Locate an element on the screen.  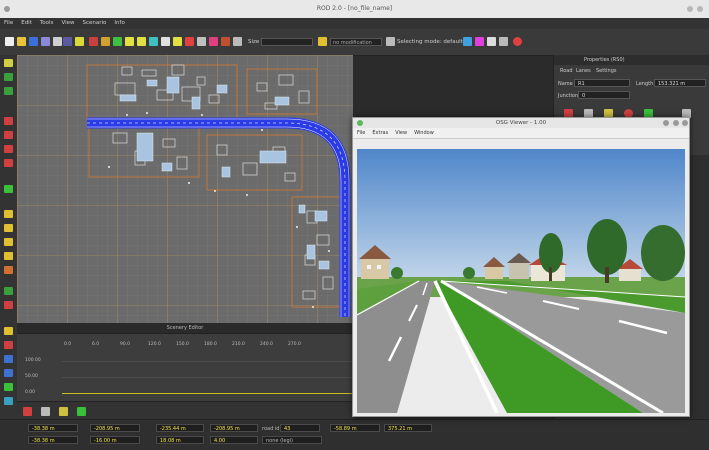
viewer-menu-window: Window is located at coordinates (423, 132).